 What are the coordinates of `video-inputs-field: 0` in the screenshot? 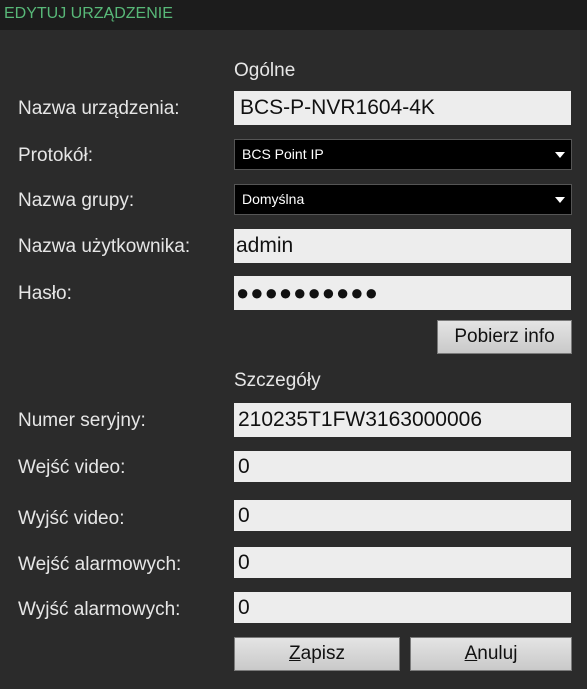 It's located at (402, 466).